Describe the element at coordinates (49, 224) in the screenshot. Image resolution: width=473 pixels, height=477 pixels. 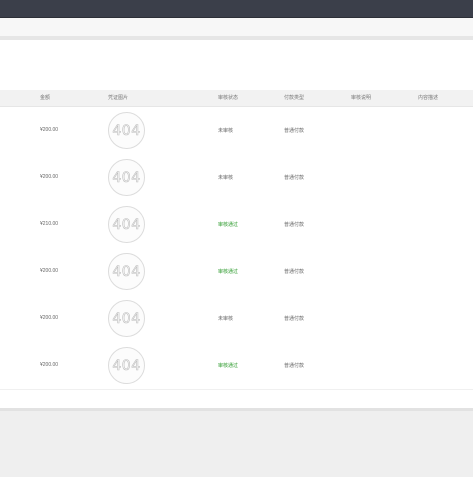
I see `amount-cell: ¥210.00` at that location.